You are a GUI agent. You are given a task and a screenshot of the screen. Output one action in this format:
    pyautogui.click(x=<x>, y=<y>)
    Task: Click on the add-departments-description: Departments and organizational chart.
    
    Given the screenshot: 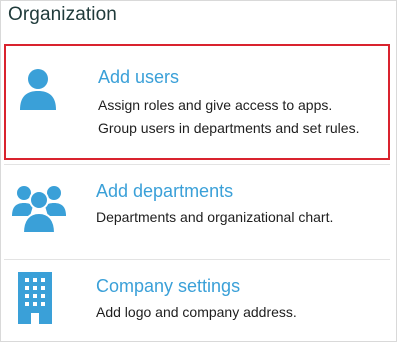 What is the action you would take?
    pyautogui.click(x=214, y=217)
    